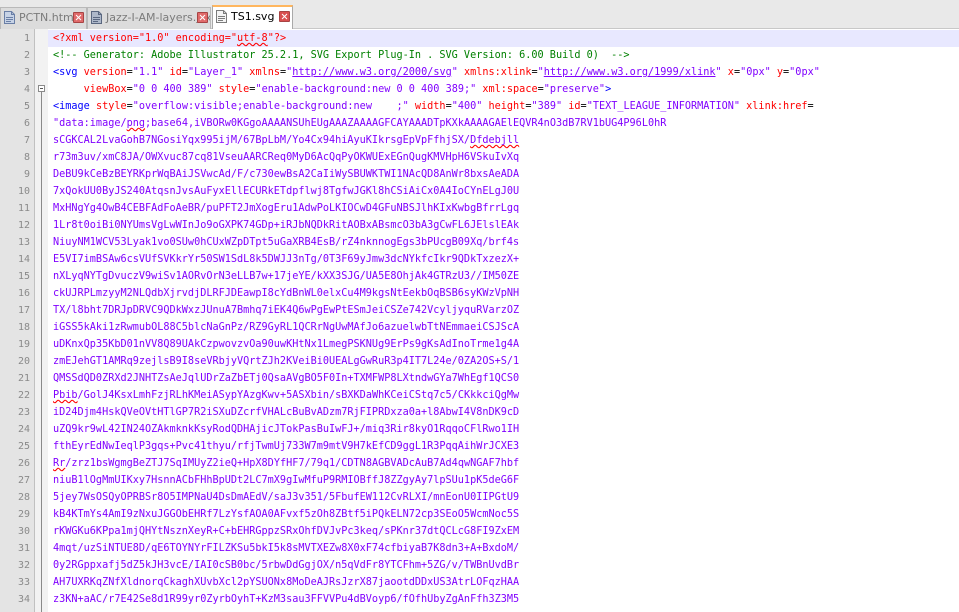 The image size is (959, 612). What do you see at coordinates (43, 18) in the screenshot?
I see `tab-0: PCTN.html` at bounding box center [43, 18].